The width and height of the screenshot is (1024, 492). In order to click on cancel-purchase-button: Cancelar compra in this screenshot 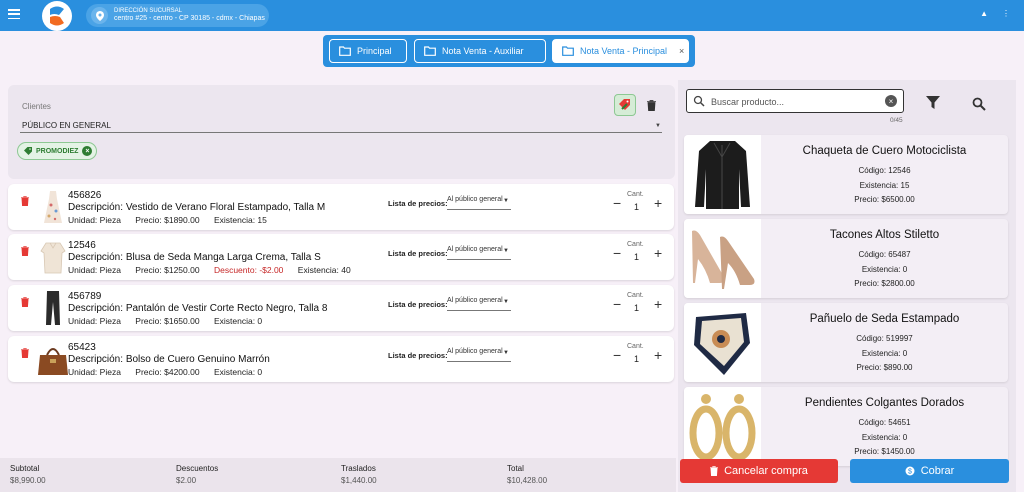, I will do `click(759, 471)`.